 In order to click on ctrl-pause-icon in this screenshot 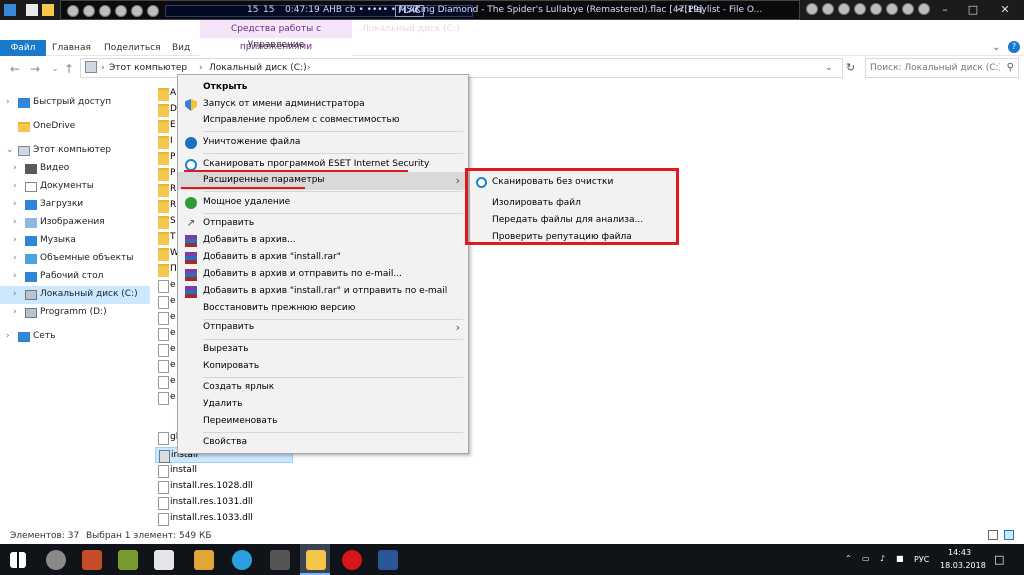, I will do `click(860, 9)`.